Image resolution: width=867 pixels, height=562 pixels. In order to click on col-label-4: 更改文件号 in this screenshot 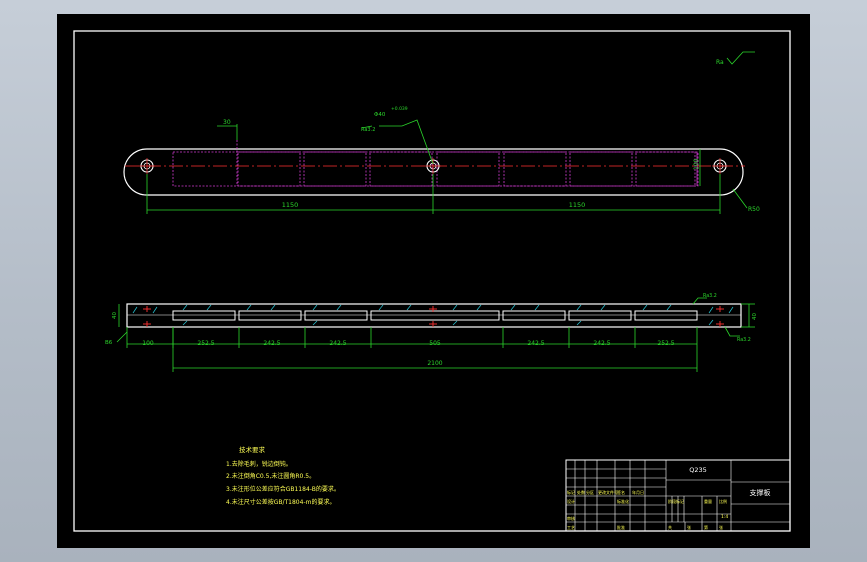, I will do `click(608, 492)`.